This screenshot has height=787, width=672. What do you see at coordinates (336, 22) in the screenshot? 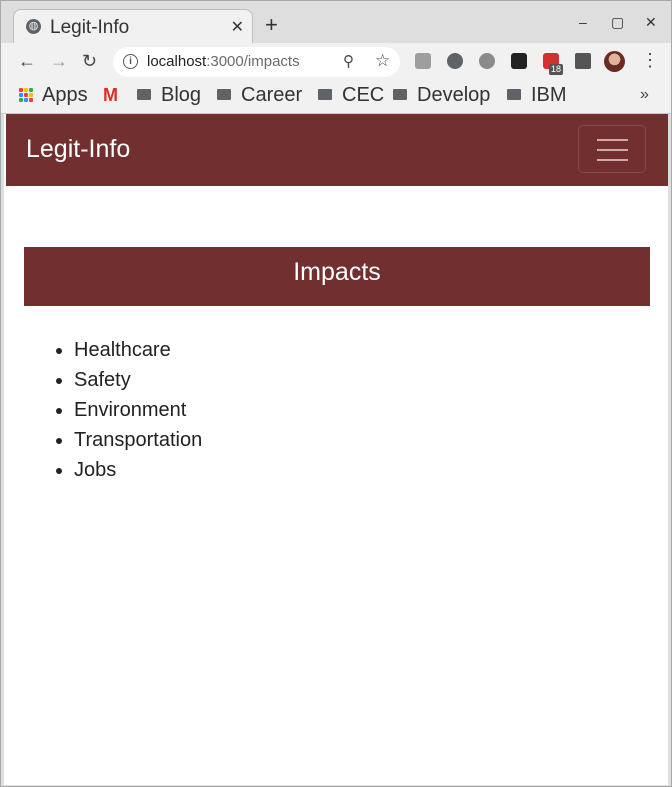
I see `tab-strip: ◍ Legit-Info ✕ + – ▢ ✕` at bounding box center [336, 22].